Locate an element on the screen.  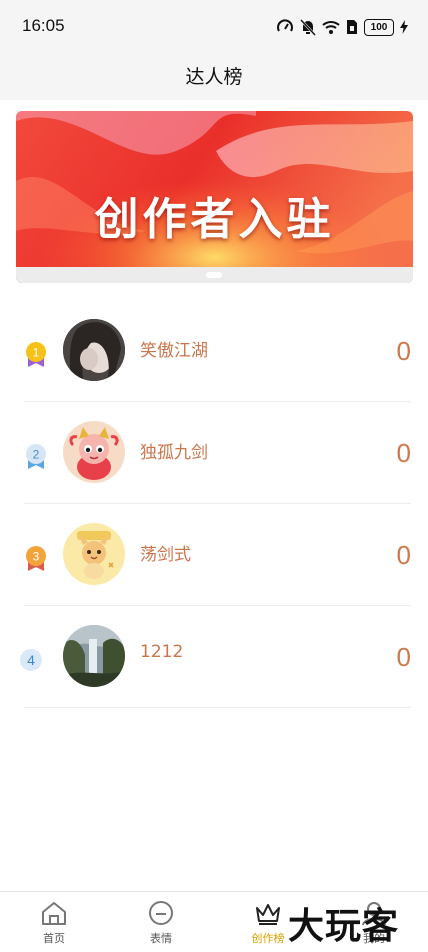
tab-home-label: 首页 is located at coordinates (54, 938).